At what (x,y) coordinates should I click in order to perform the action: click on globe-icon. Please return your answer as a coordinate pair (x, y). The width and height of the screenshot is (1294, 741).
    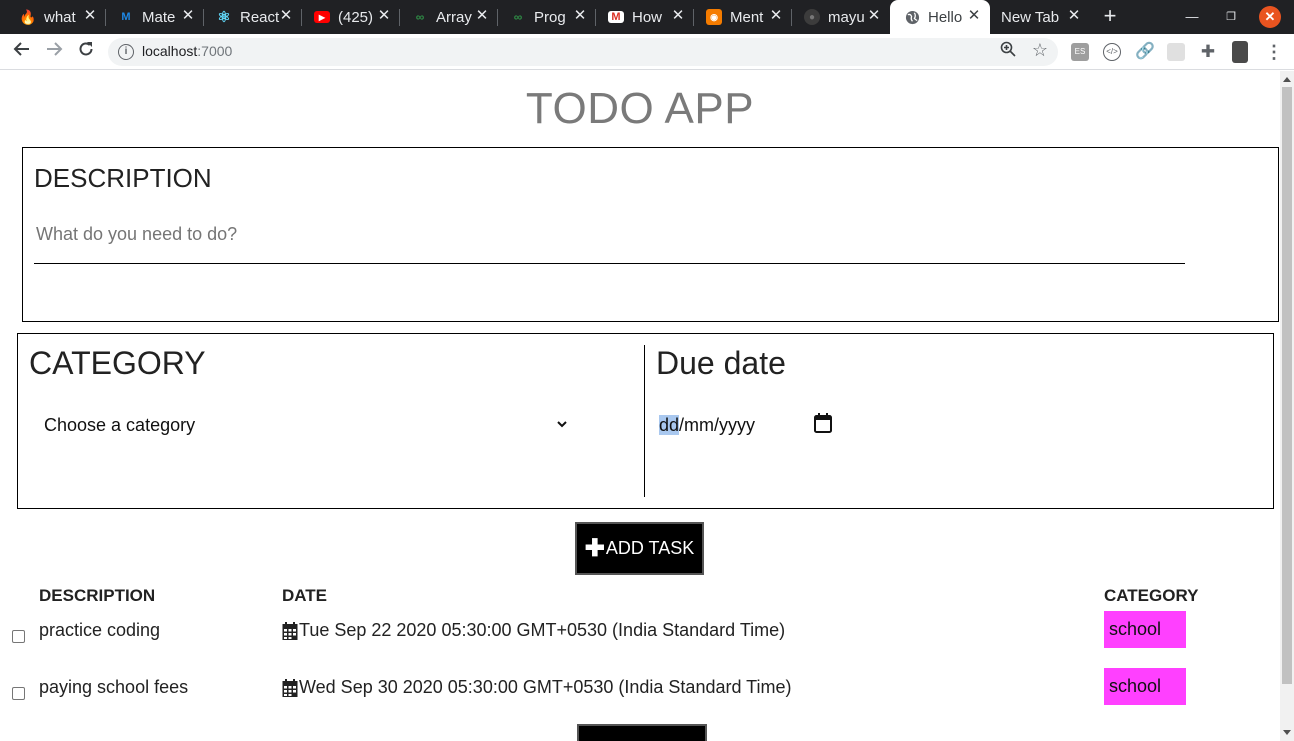
    Looking at the image, I should click on (912, 17).